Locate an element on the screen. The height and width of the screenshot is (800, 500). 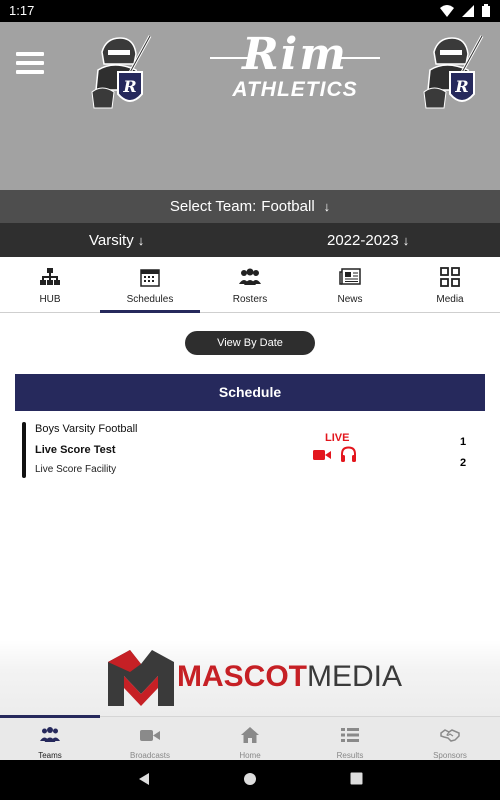
tab-hub: HUB is located at coordinates (50, 284).